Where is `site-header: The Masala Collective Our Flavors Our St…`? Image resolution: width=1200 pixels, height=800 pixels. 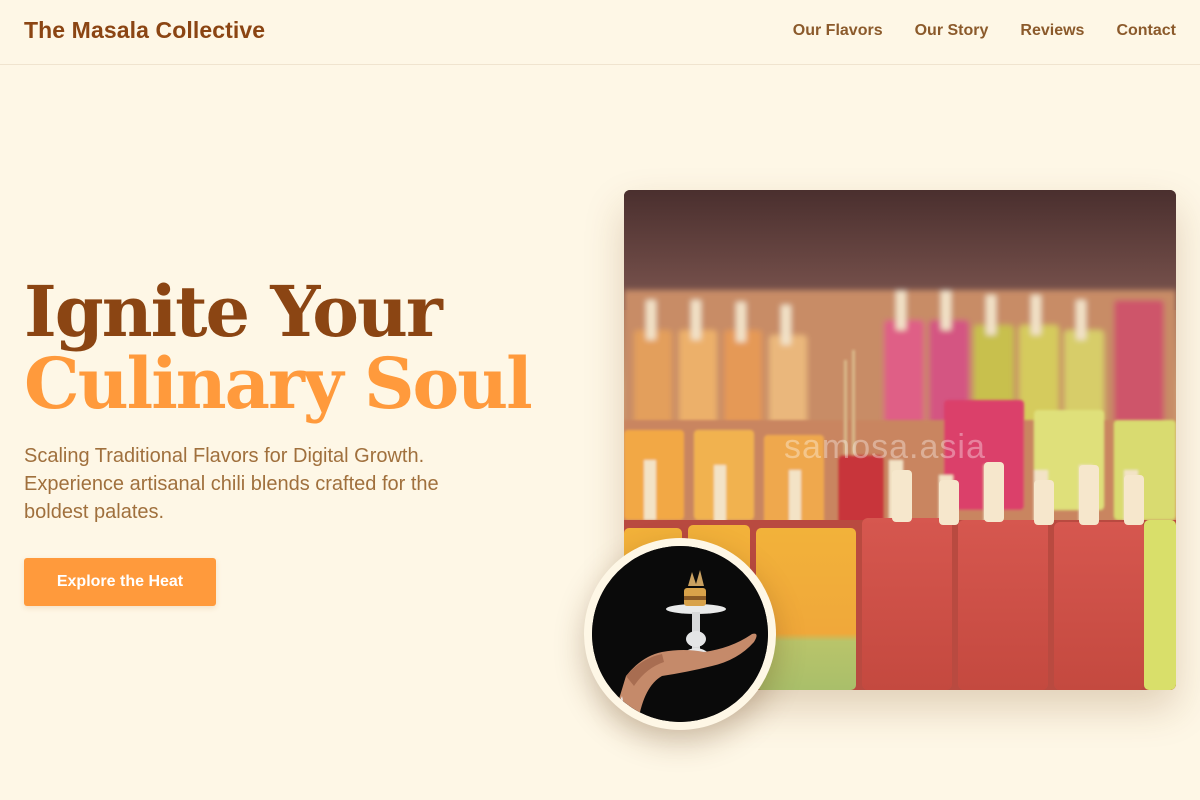
site-header: The Masala Collective Our Flavors Our St… is located at coordinates (600, 32).